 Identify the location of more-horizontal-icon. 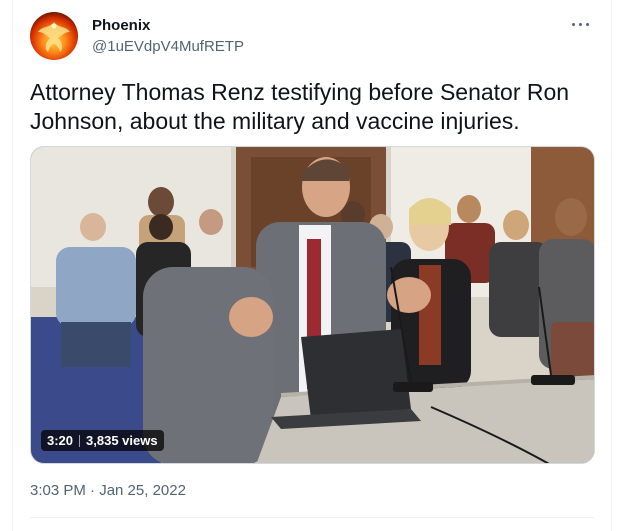
(581, 24).